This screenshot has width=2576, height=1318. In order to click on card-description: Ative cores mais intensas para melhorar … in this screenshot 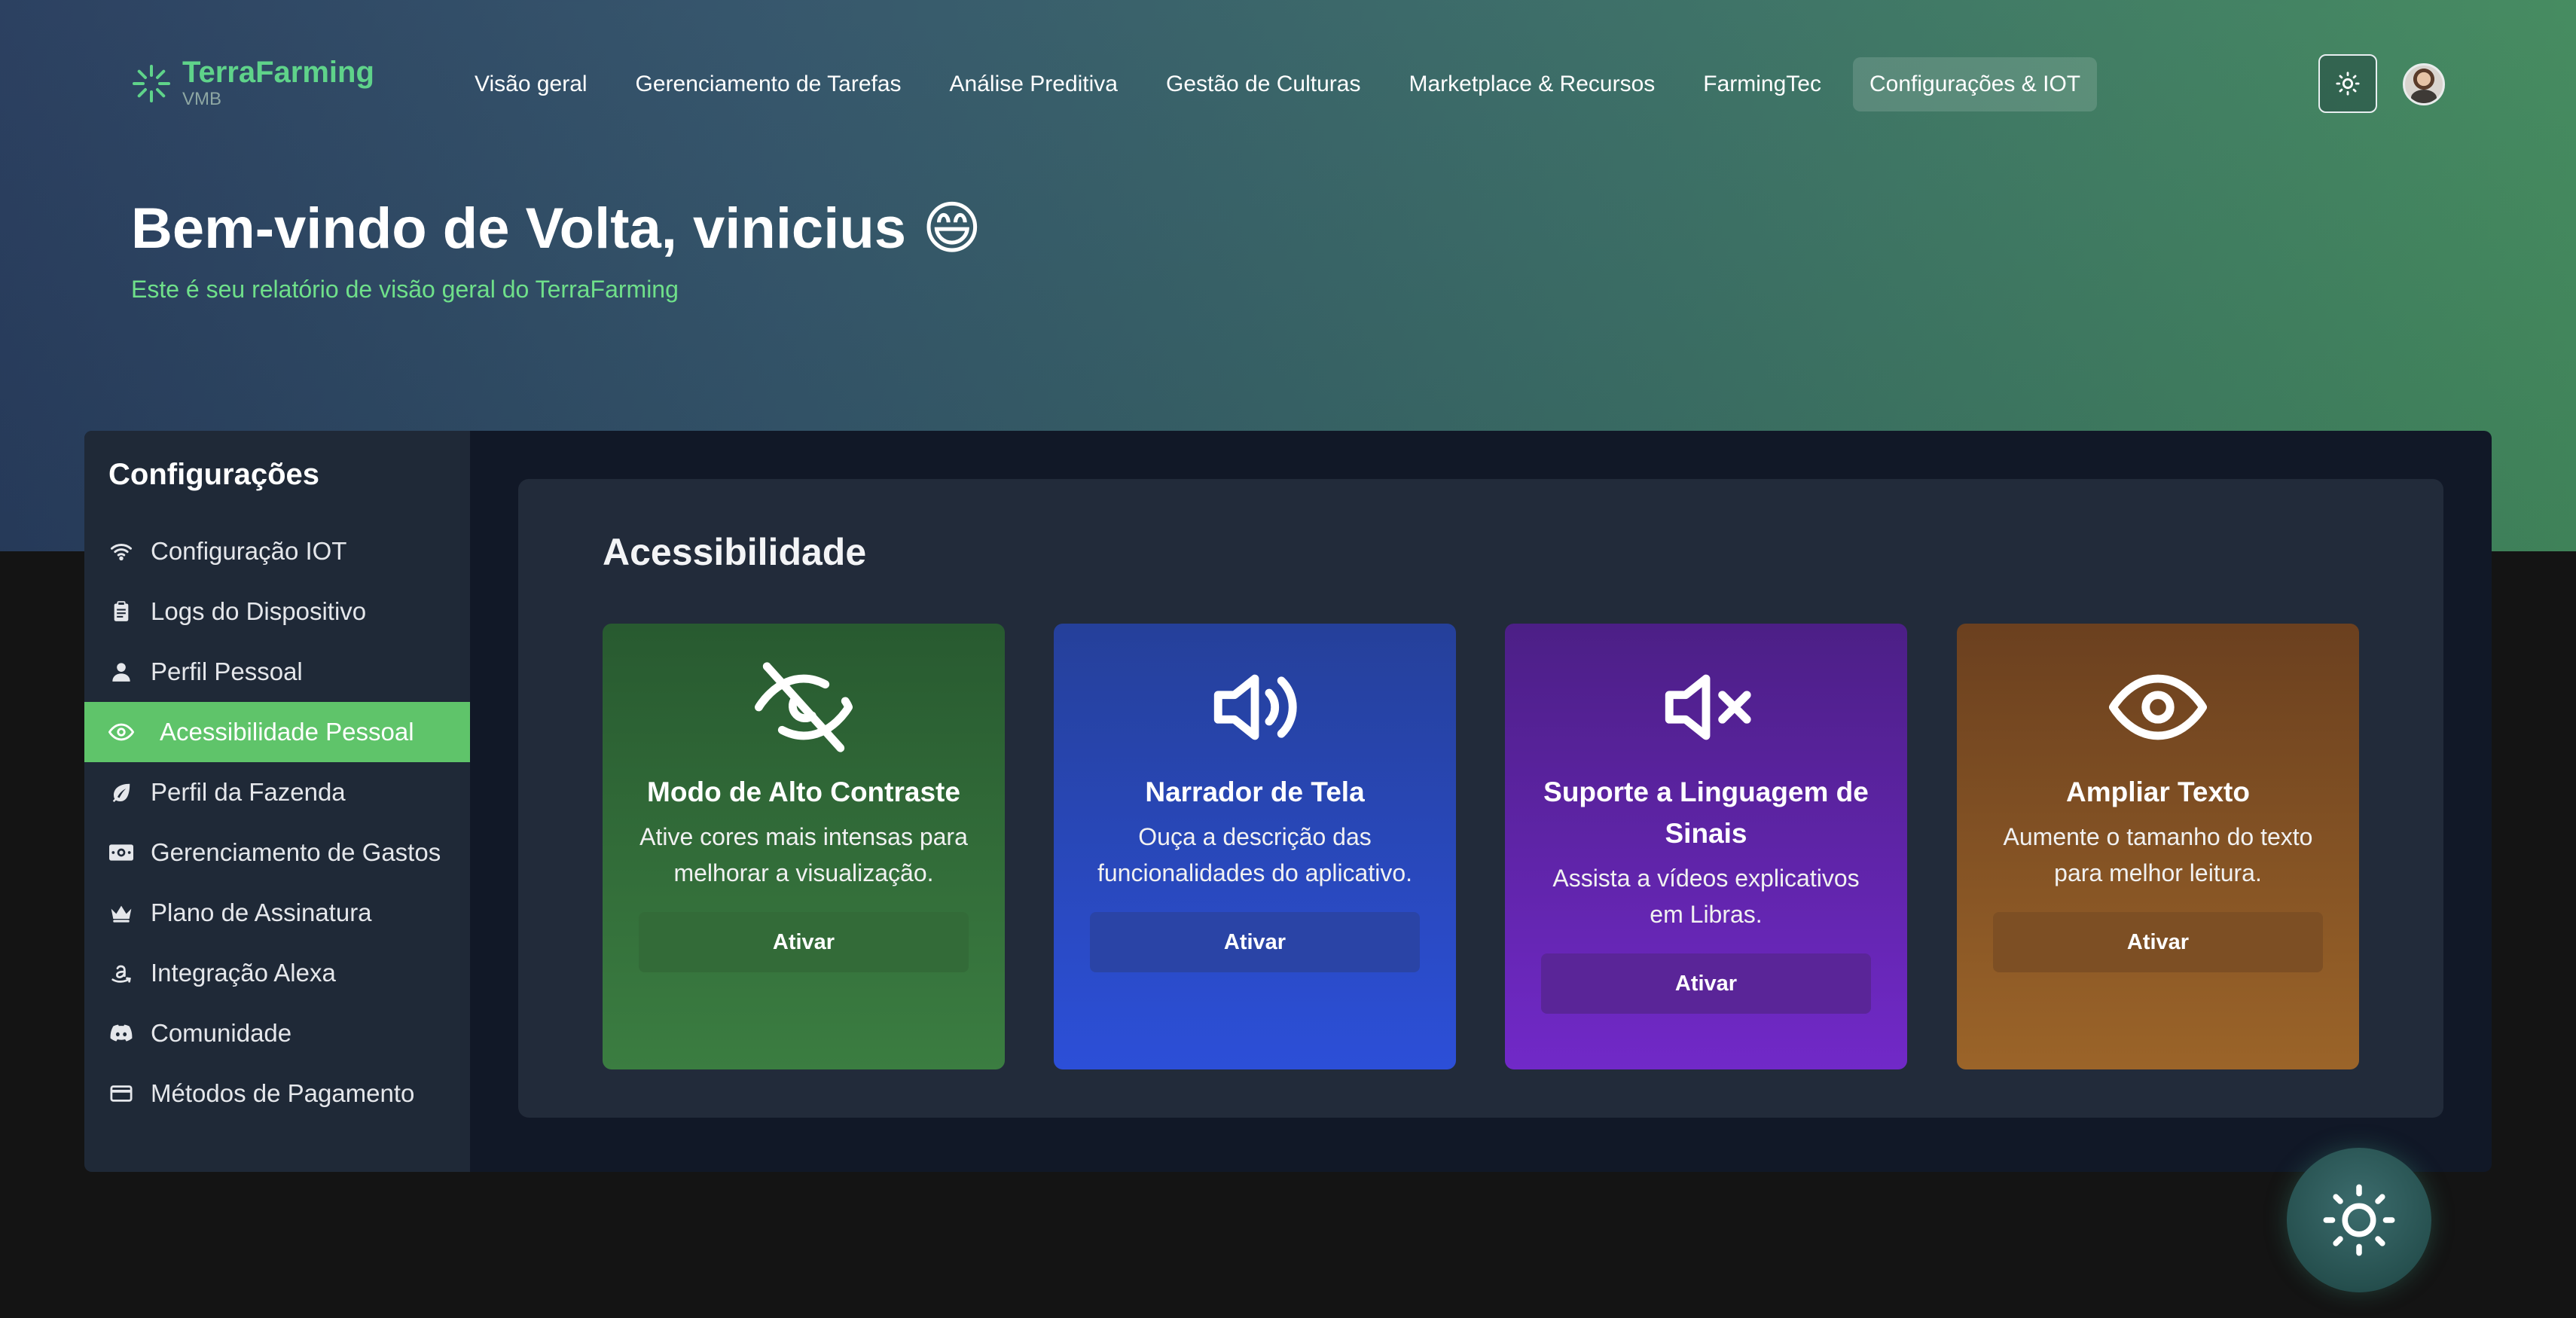, I will do `click(804, 854)`.